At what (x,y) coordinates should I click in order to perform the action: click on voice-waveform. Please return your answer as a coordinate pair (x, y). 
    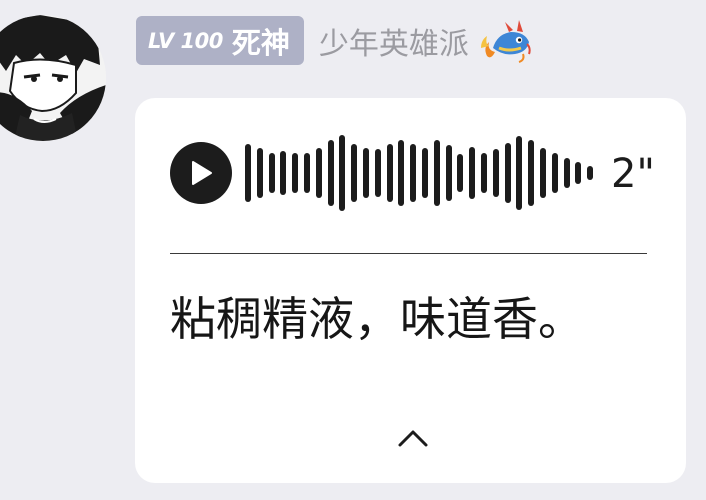
    Looking at the image, I should click on (425, 173).